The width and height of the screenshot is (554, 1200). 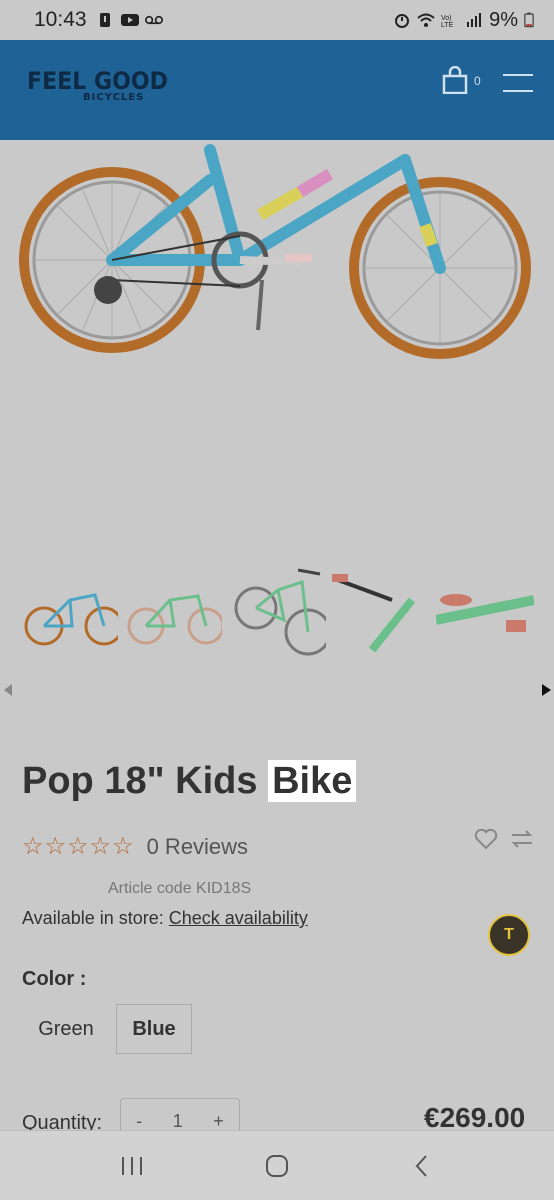 What do you see at coordinates (518, 84) in the screenshot?
I see `hamburger-menu-icon` at bounding box center [518, 84].